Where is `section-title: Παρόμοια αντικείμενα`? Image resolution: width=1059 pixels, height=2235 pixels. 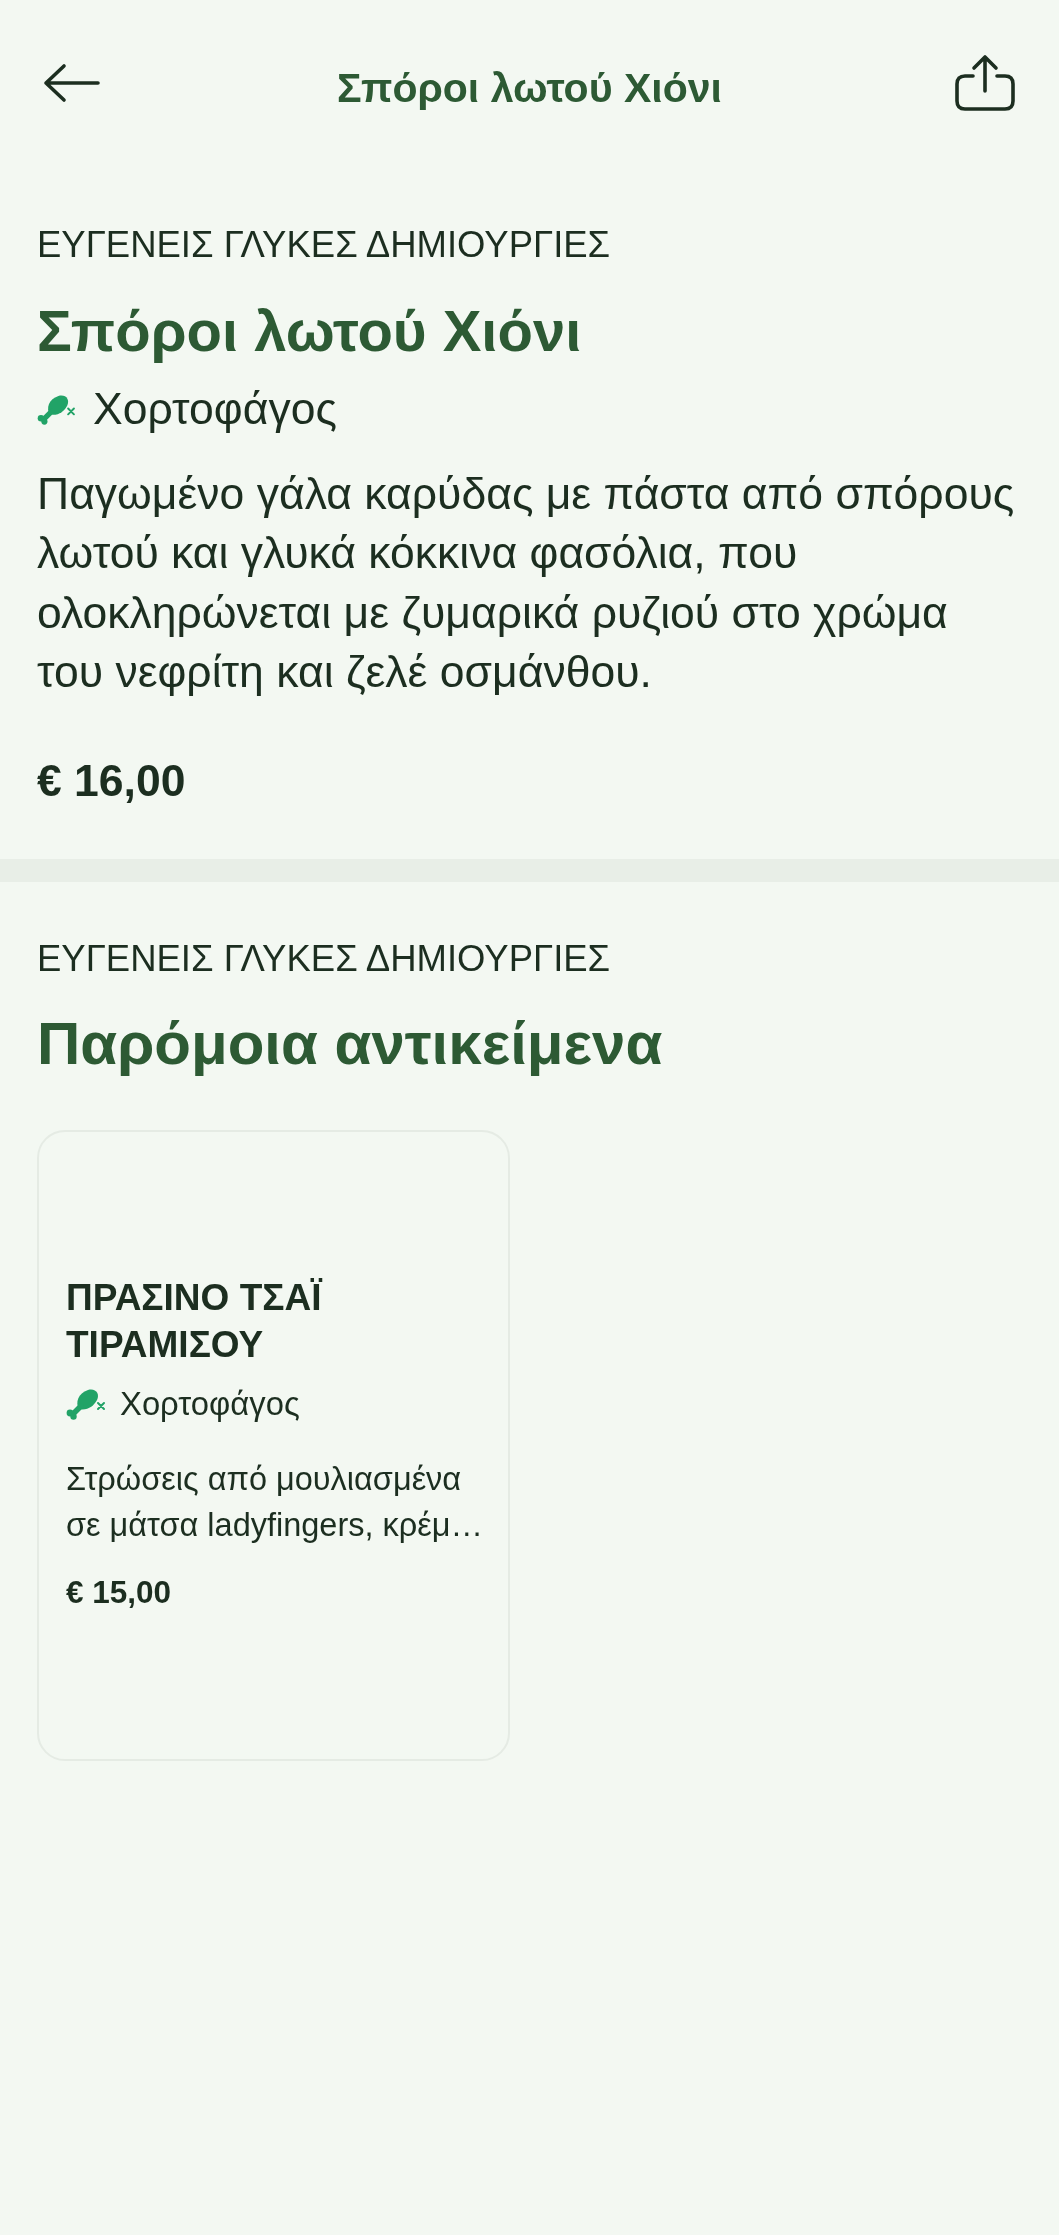 section-title: Παρόμοια αντικείμενα is located at coordinates (350, 1043).